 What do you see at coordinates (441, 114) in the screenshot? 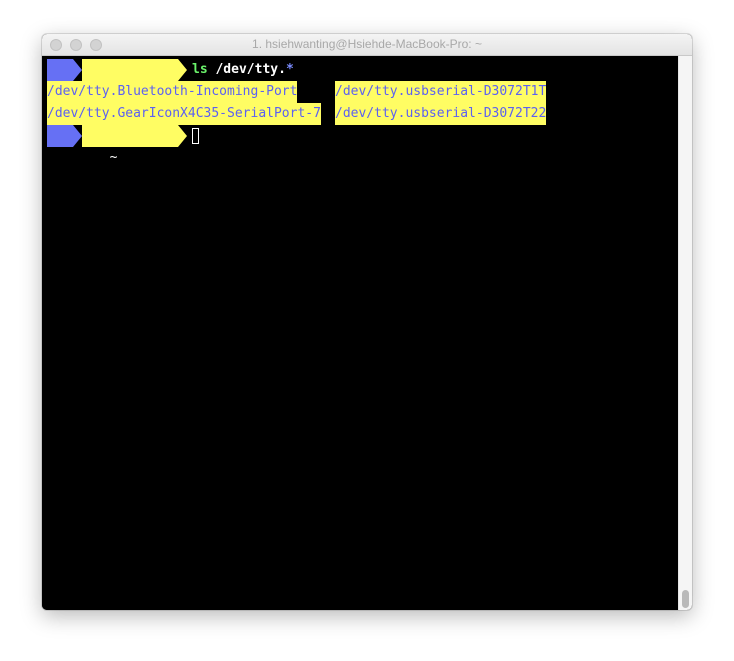
I see `file-entry: /dev/tty.usbserial-D3072T22` at bounding box center [441, 114].